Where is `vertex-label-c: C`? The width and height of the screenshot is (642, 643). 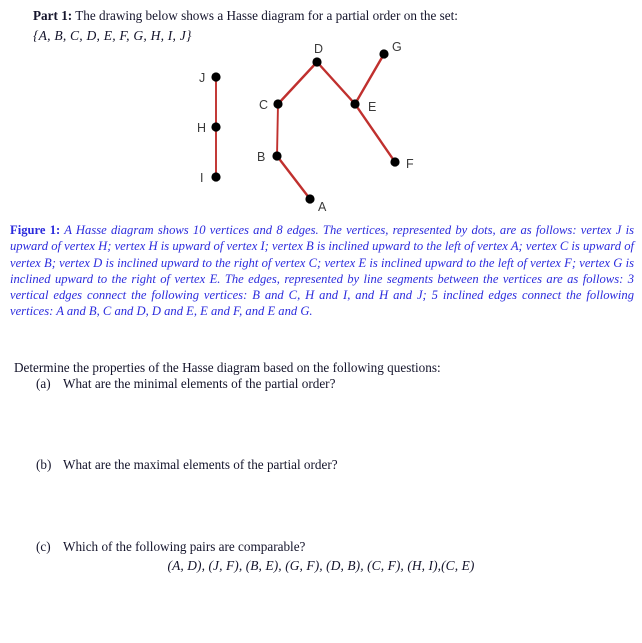
vertex-label-c: C is located at coordinates (263, 105).